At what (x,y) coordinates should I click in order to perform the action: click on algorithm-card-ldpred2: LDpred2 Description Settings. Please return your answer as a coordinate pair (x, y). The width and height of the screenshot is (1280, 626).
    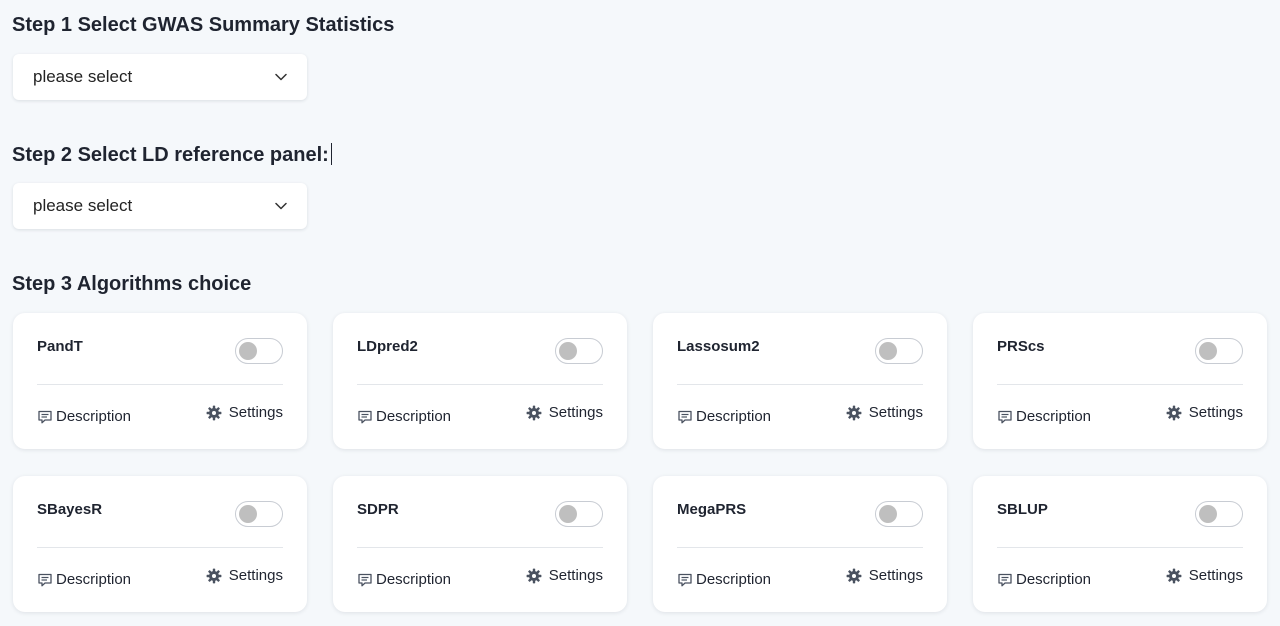
    Looking at the image, I should click on (480, 381).